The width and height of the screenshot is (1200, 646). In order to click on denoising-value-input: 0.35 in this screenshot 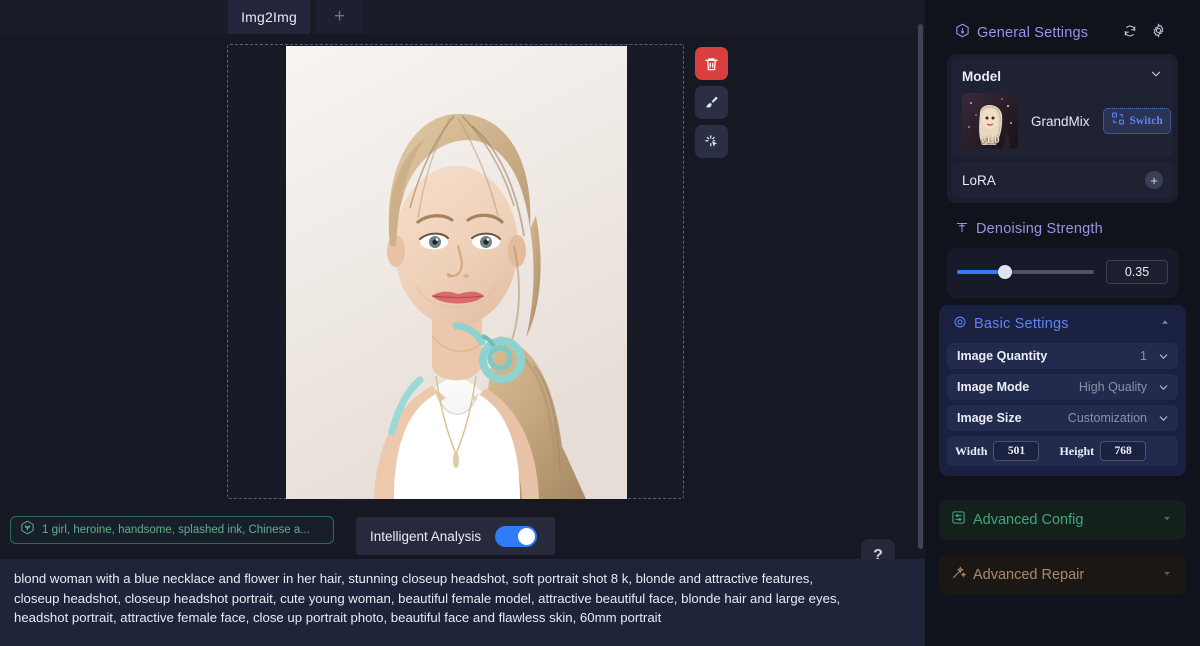, I will do `click(1137, 272)`.